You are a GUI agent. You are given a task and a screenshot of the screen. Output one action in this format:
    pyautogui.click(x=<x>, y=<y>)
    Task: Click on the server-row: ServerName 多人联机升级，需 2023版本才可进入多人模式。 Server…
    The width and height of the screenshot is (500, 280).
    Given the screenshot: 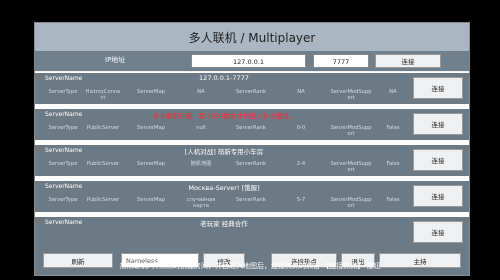 What is the action you would take?
    pyautogui.click(x=252, y=124)
    